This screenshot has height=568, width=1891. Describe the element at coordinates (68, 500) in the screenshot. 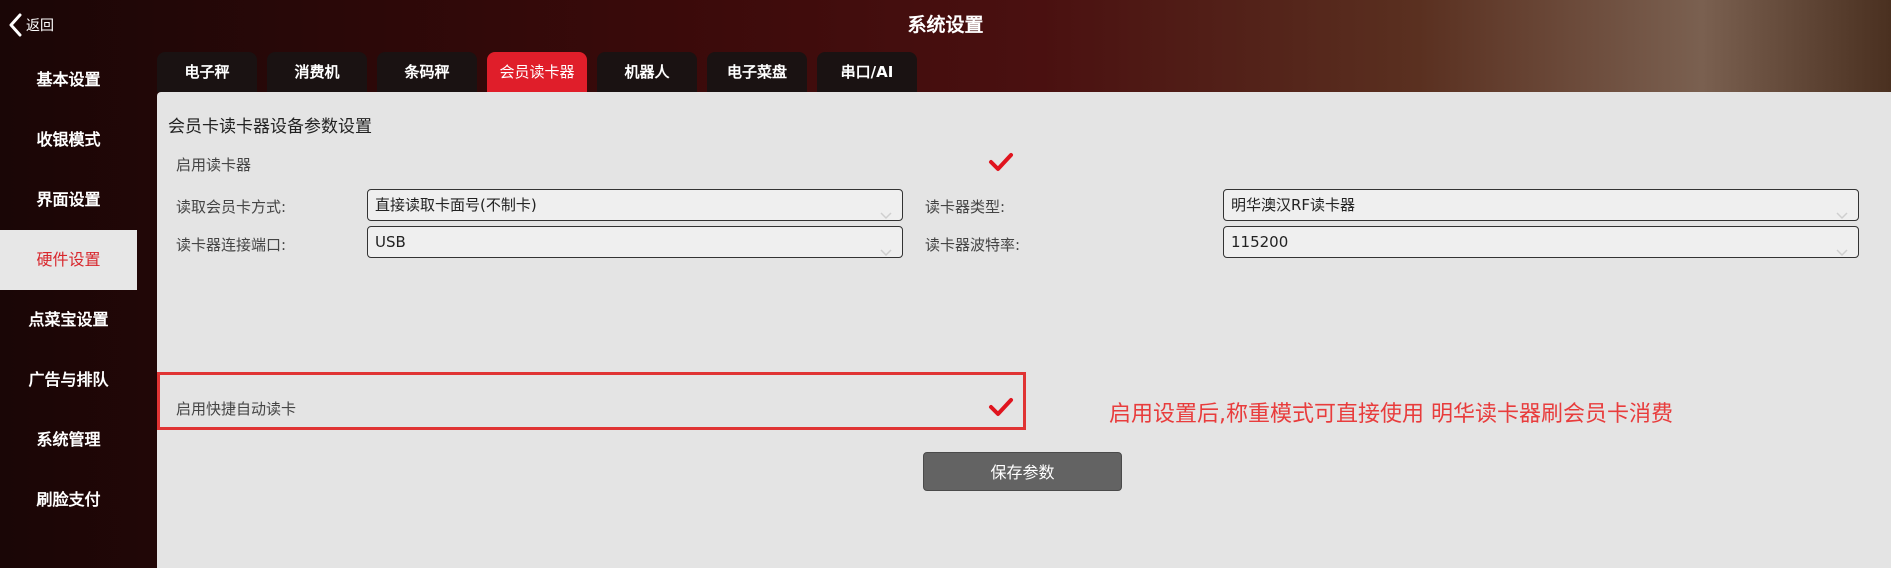

I see `sidebar-item-face-pay: 刷脸支付` at that location.